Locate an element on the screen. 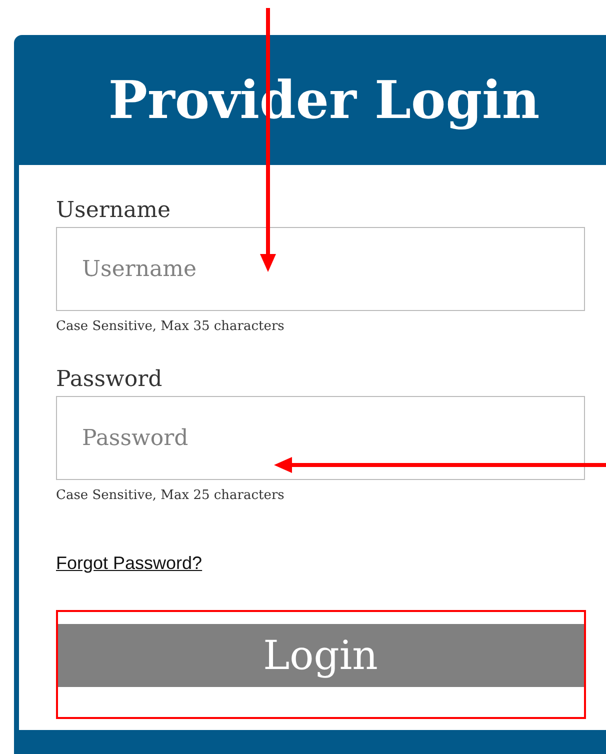  field-label: Username is located at coordinates (114, 211).